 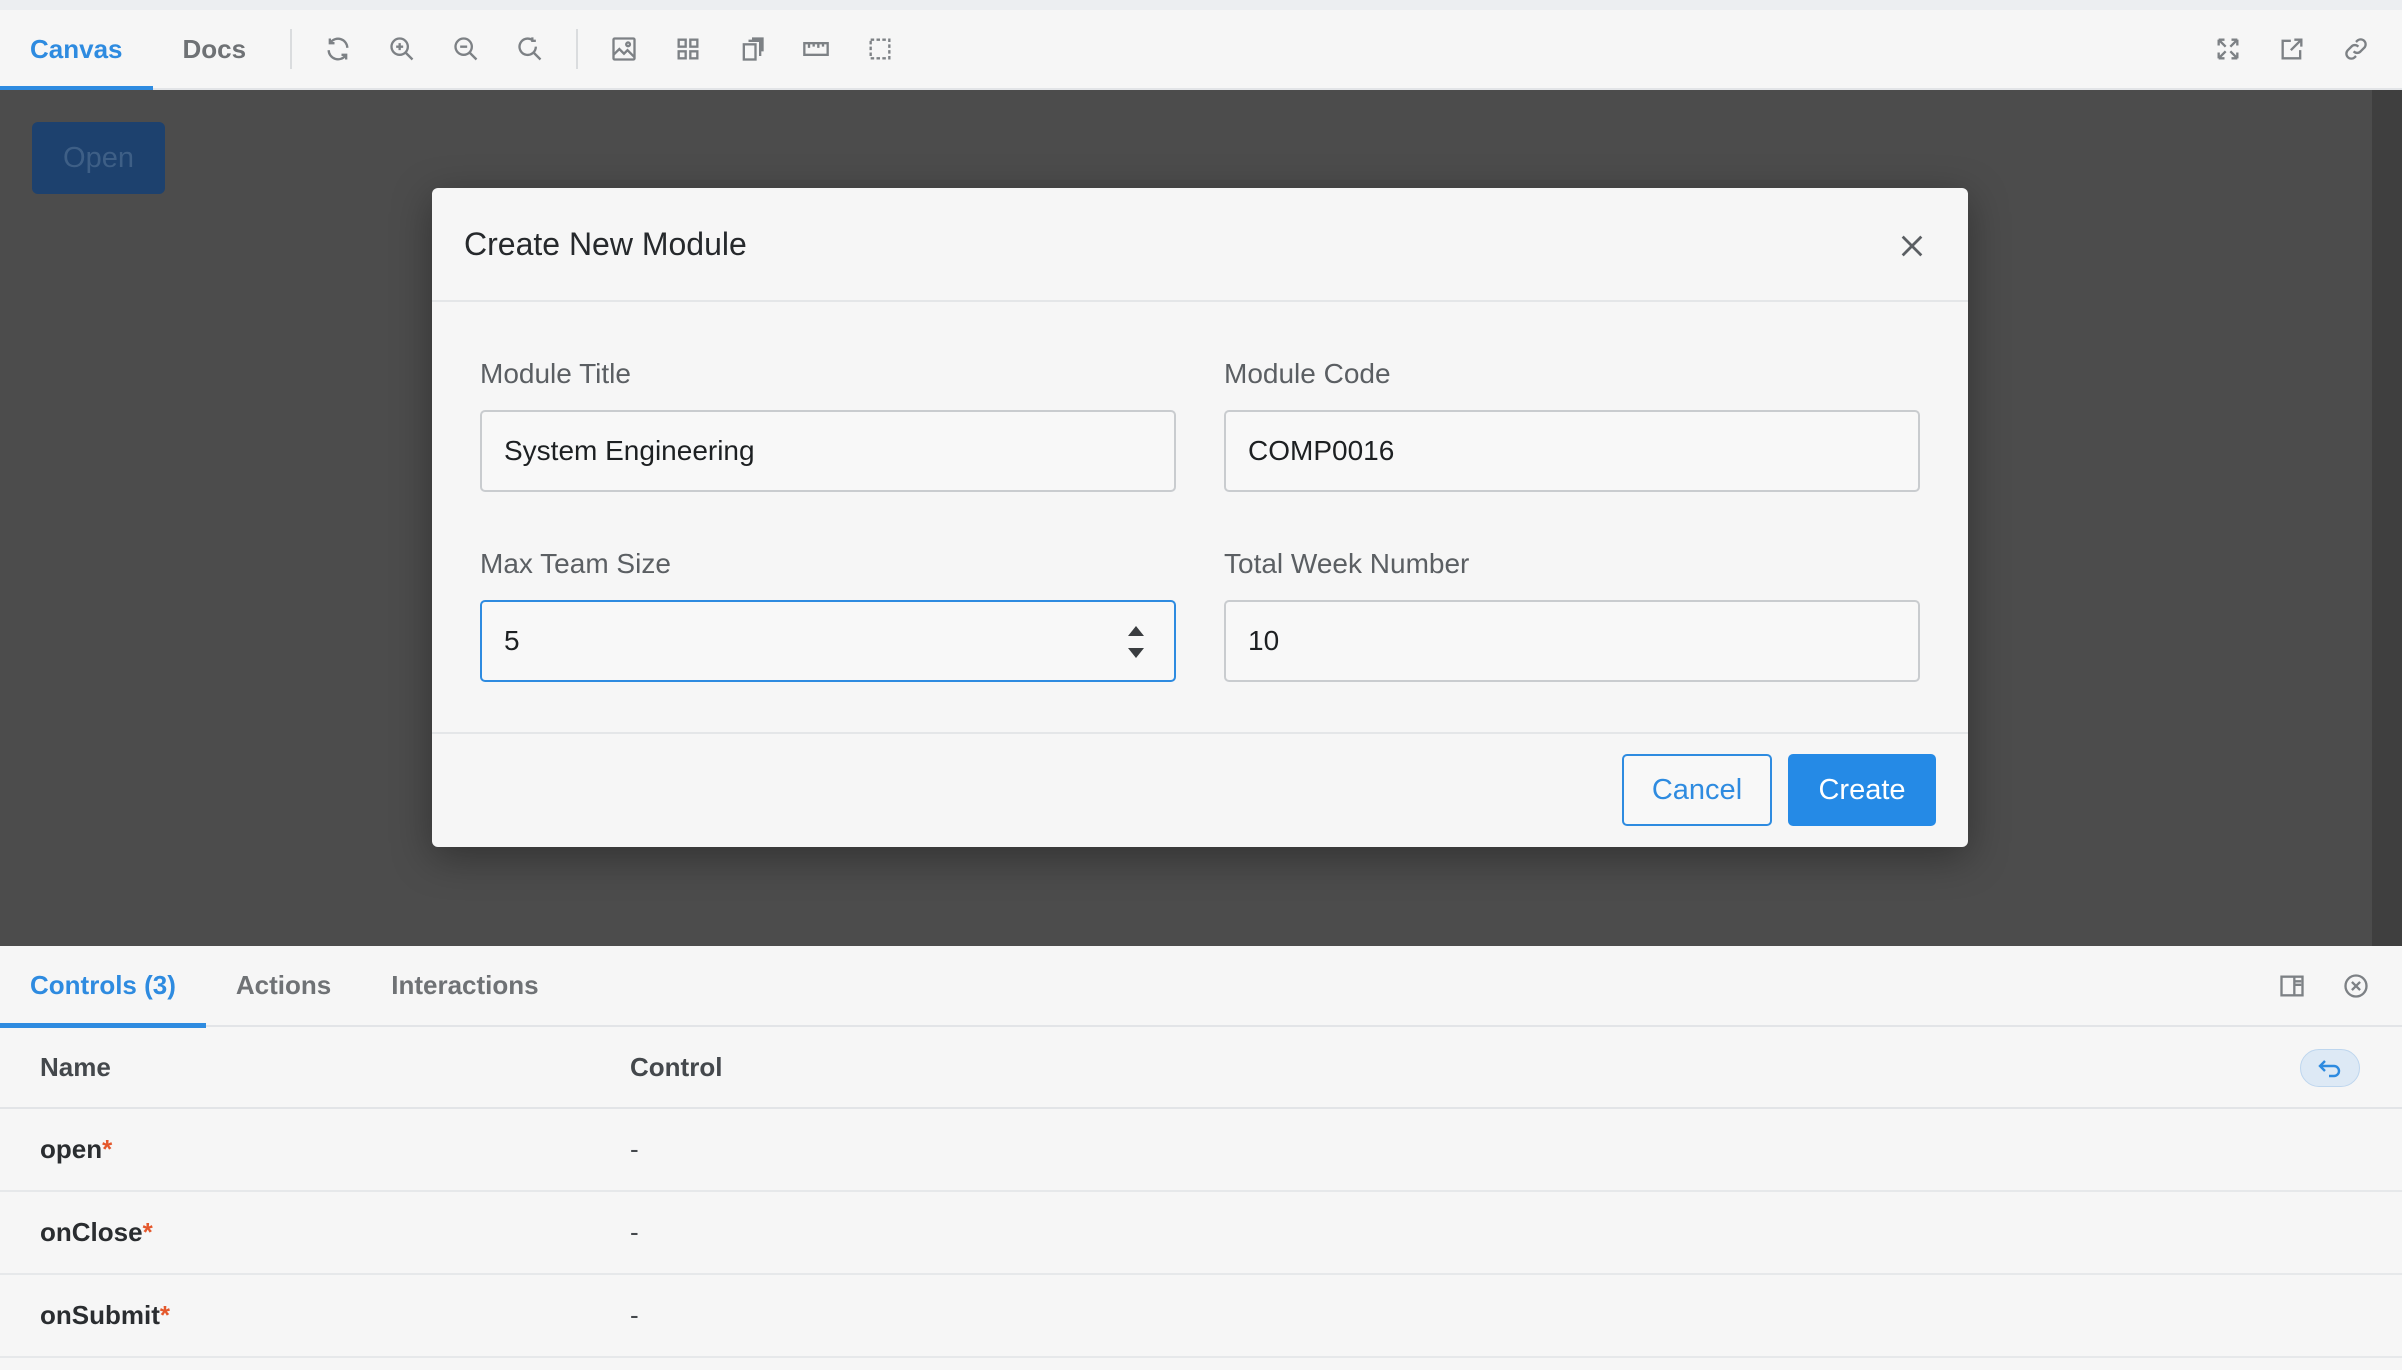 What do you see at coordinates (1201, 5) in the screenshot?
I see `window-top-strip` at bounding box center [1201, 5].